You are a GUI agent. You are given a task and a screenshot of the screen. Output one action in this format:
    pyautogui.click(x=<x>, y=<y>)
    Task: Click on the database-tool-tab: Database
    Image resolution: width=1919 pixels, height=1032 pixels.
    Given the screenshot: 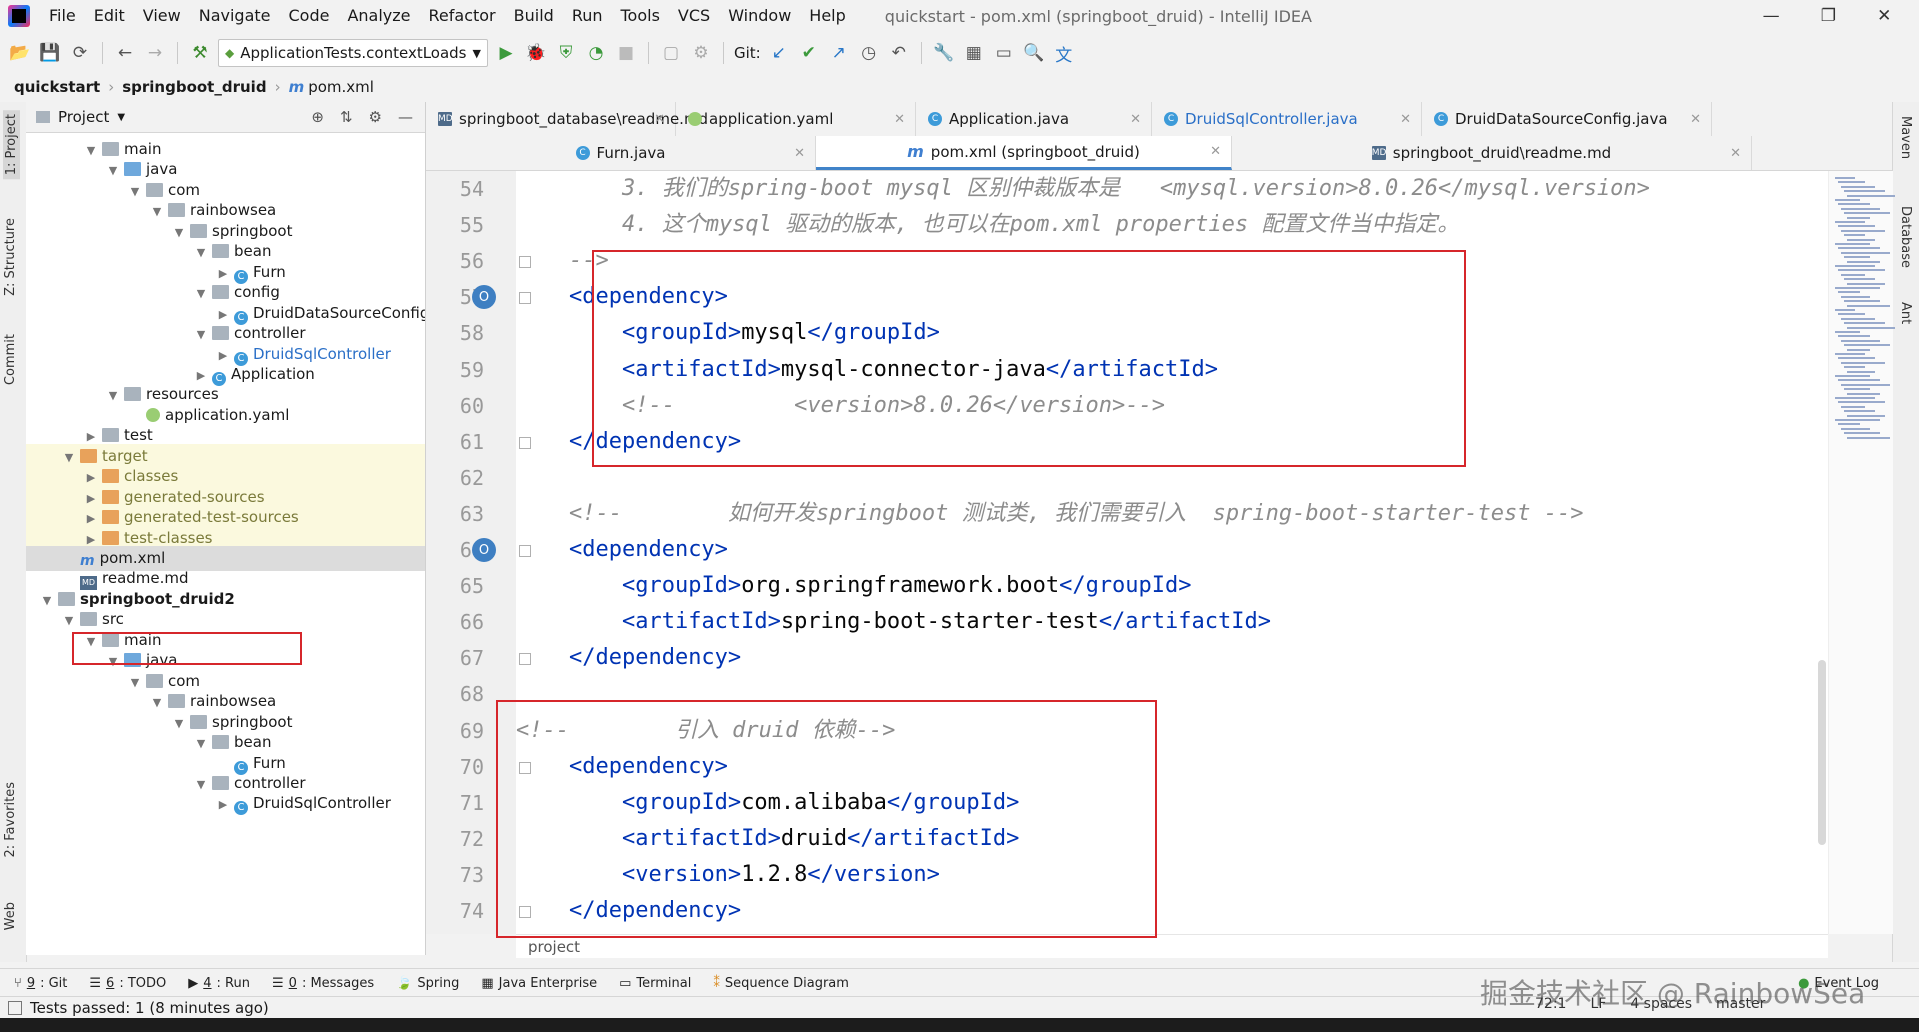 What is the action you would take?
    pyautogui.click(x=1905, y=237)
    